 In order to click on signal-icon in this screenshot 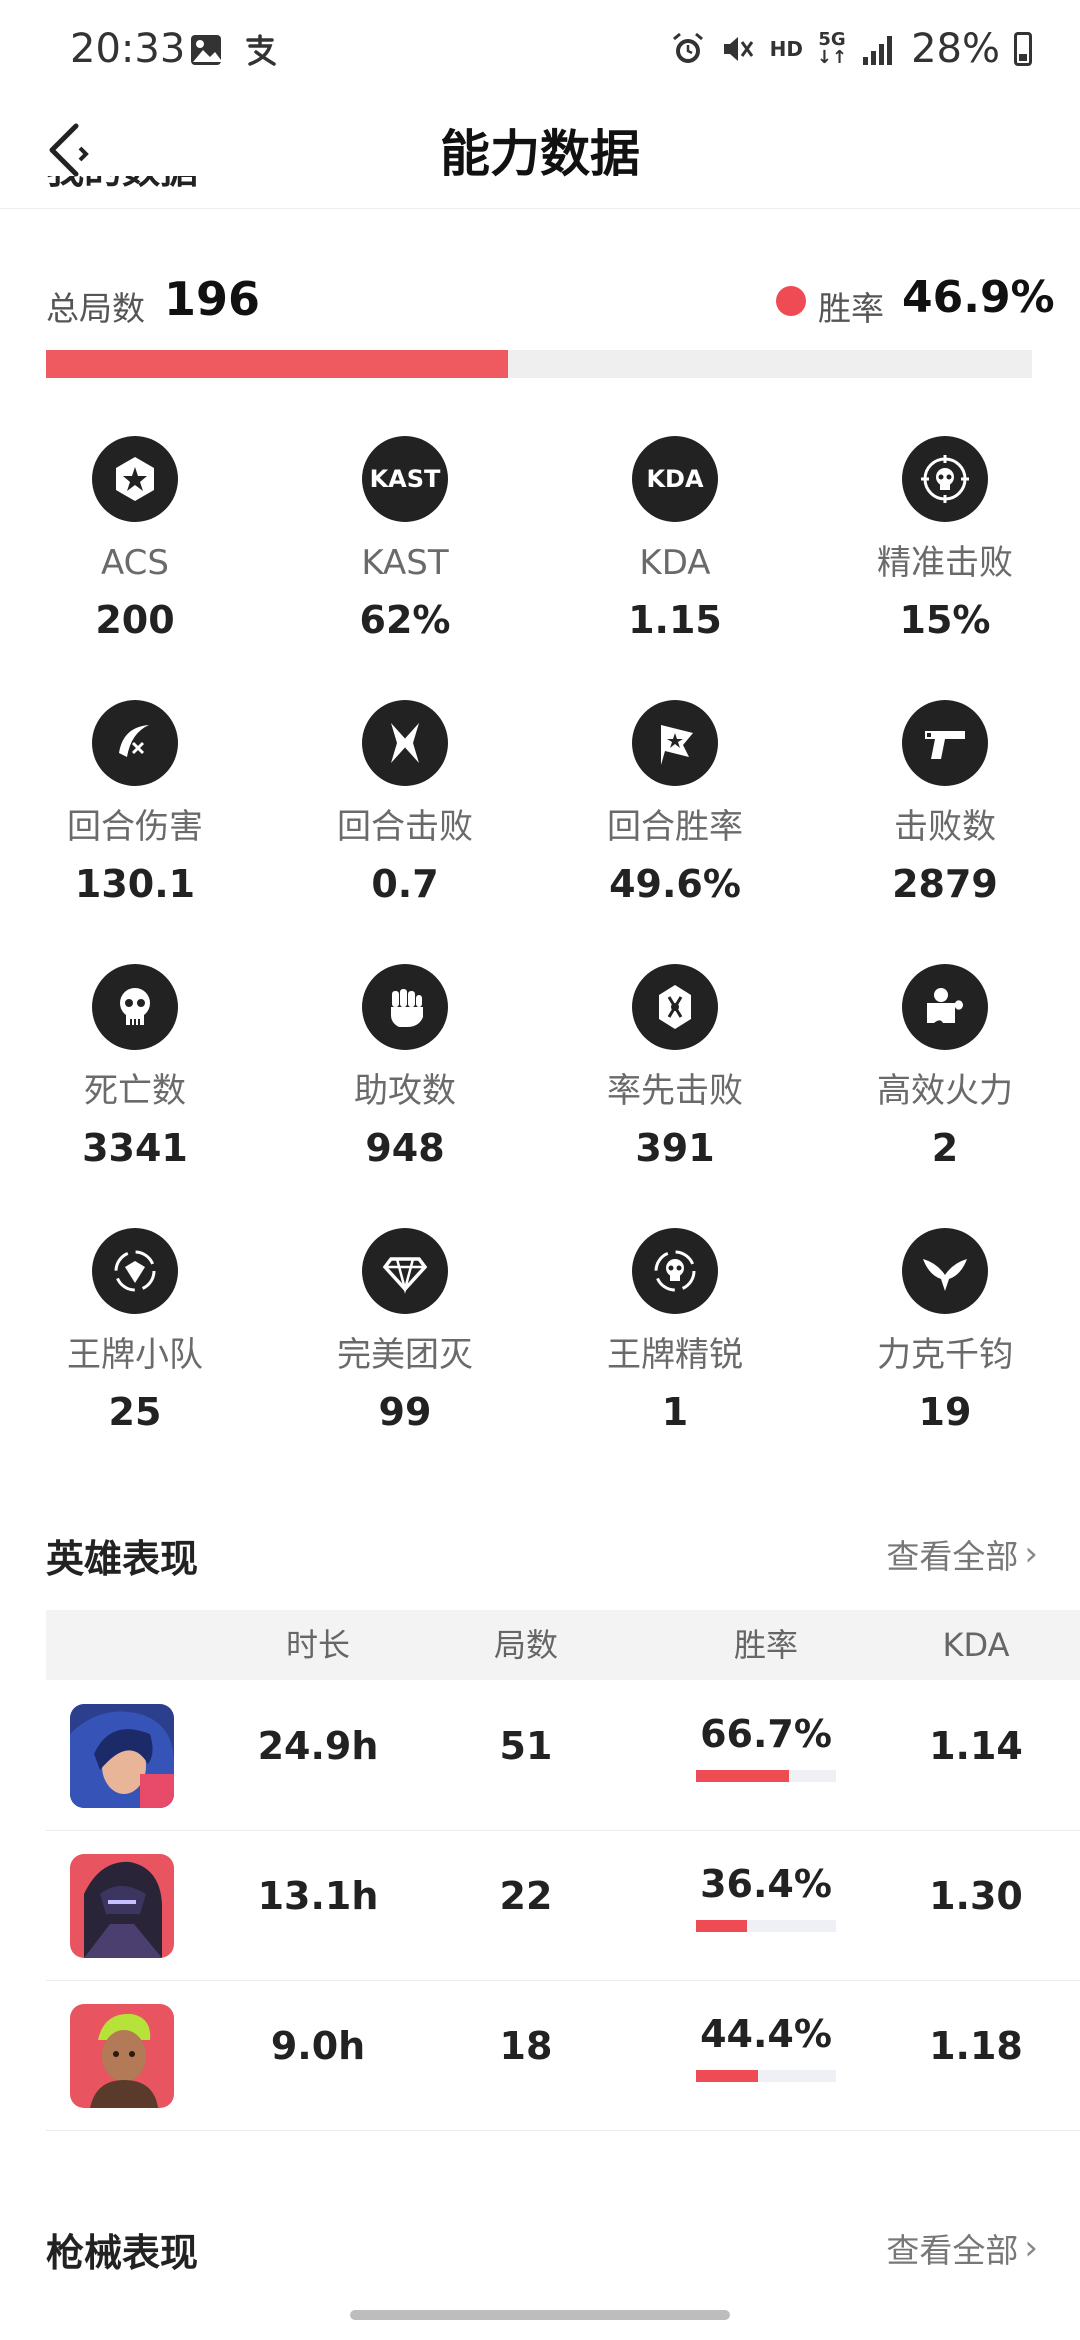, I will do `click(878, 50)`.